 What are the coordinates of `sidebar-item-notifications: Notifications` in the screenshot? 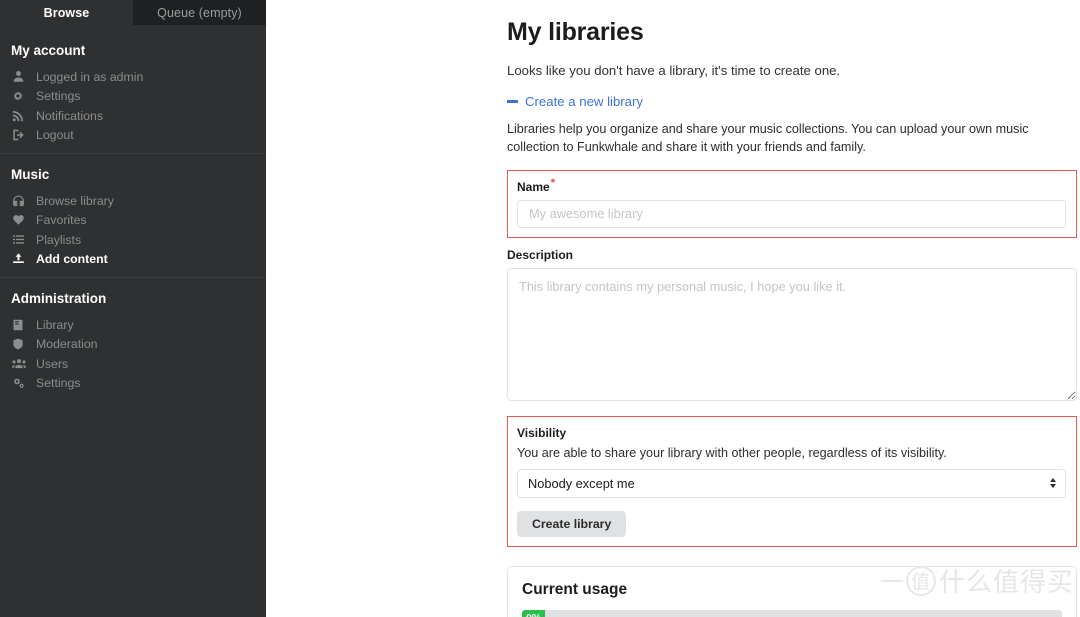 It's located at (133, 116).